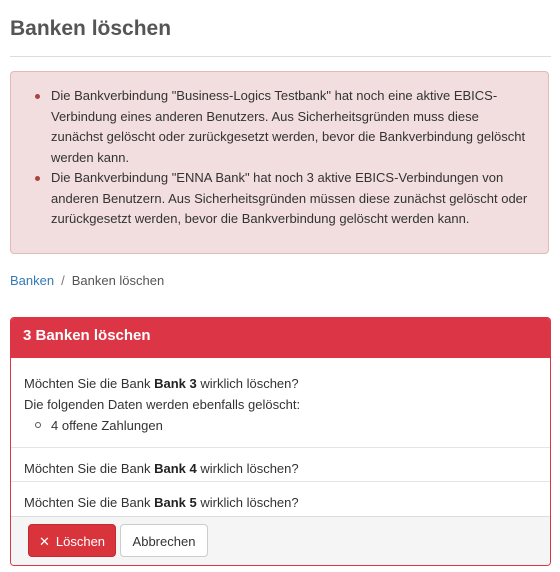 This screenshot has width=560, height=572. I want to click on x-icon: ✕, so click(44, 541).